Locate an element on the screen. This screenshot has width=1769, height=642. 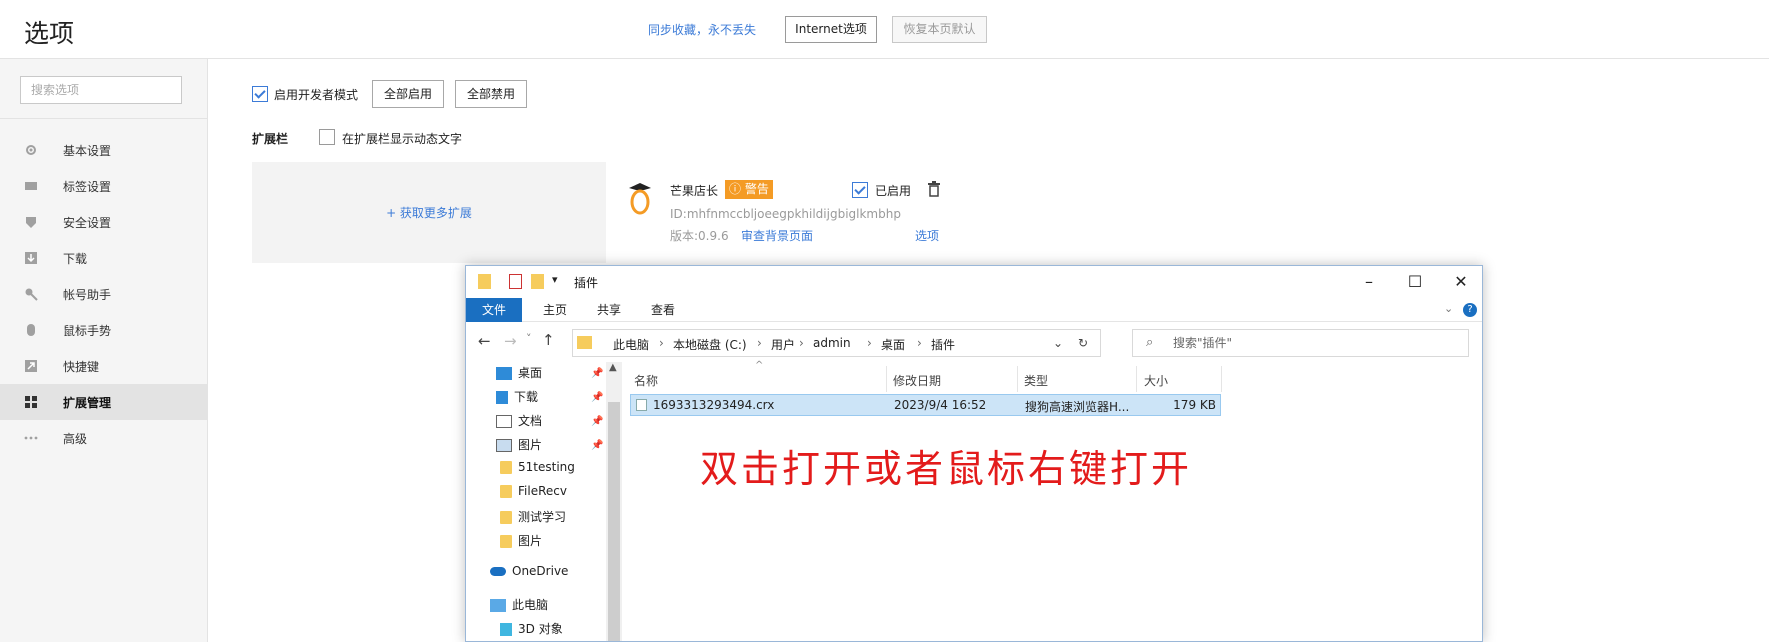
view-background-page-link: 审查背景页面 is located at coordinates (777, 235).